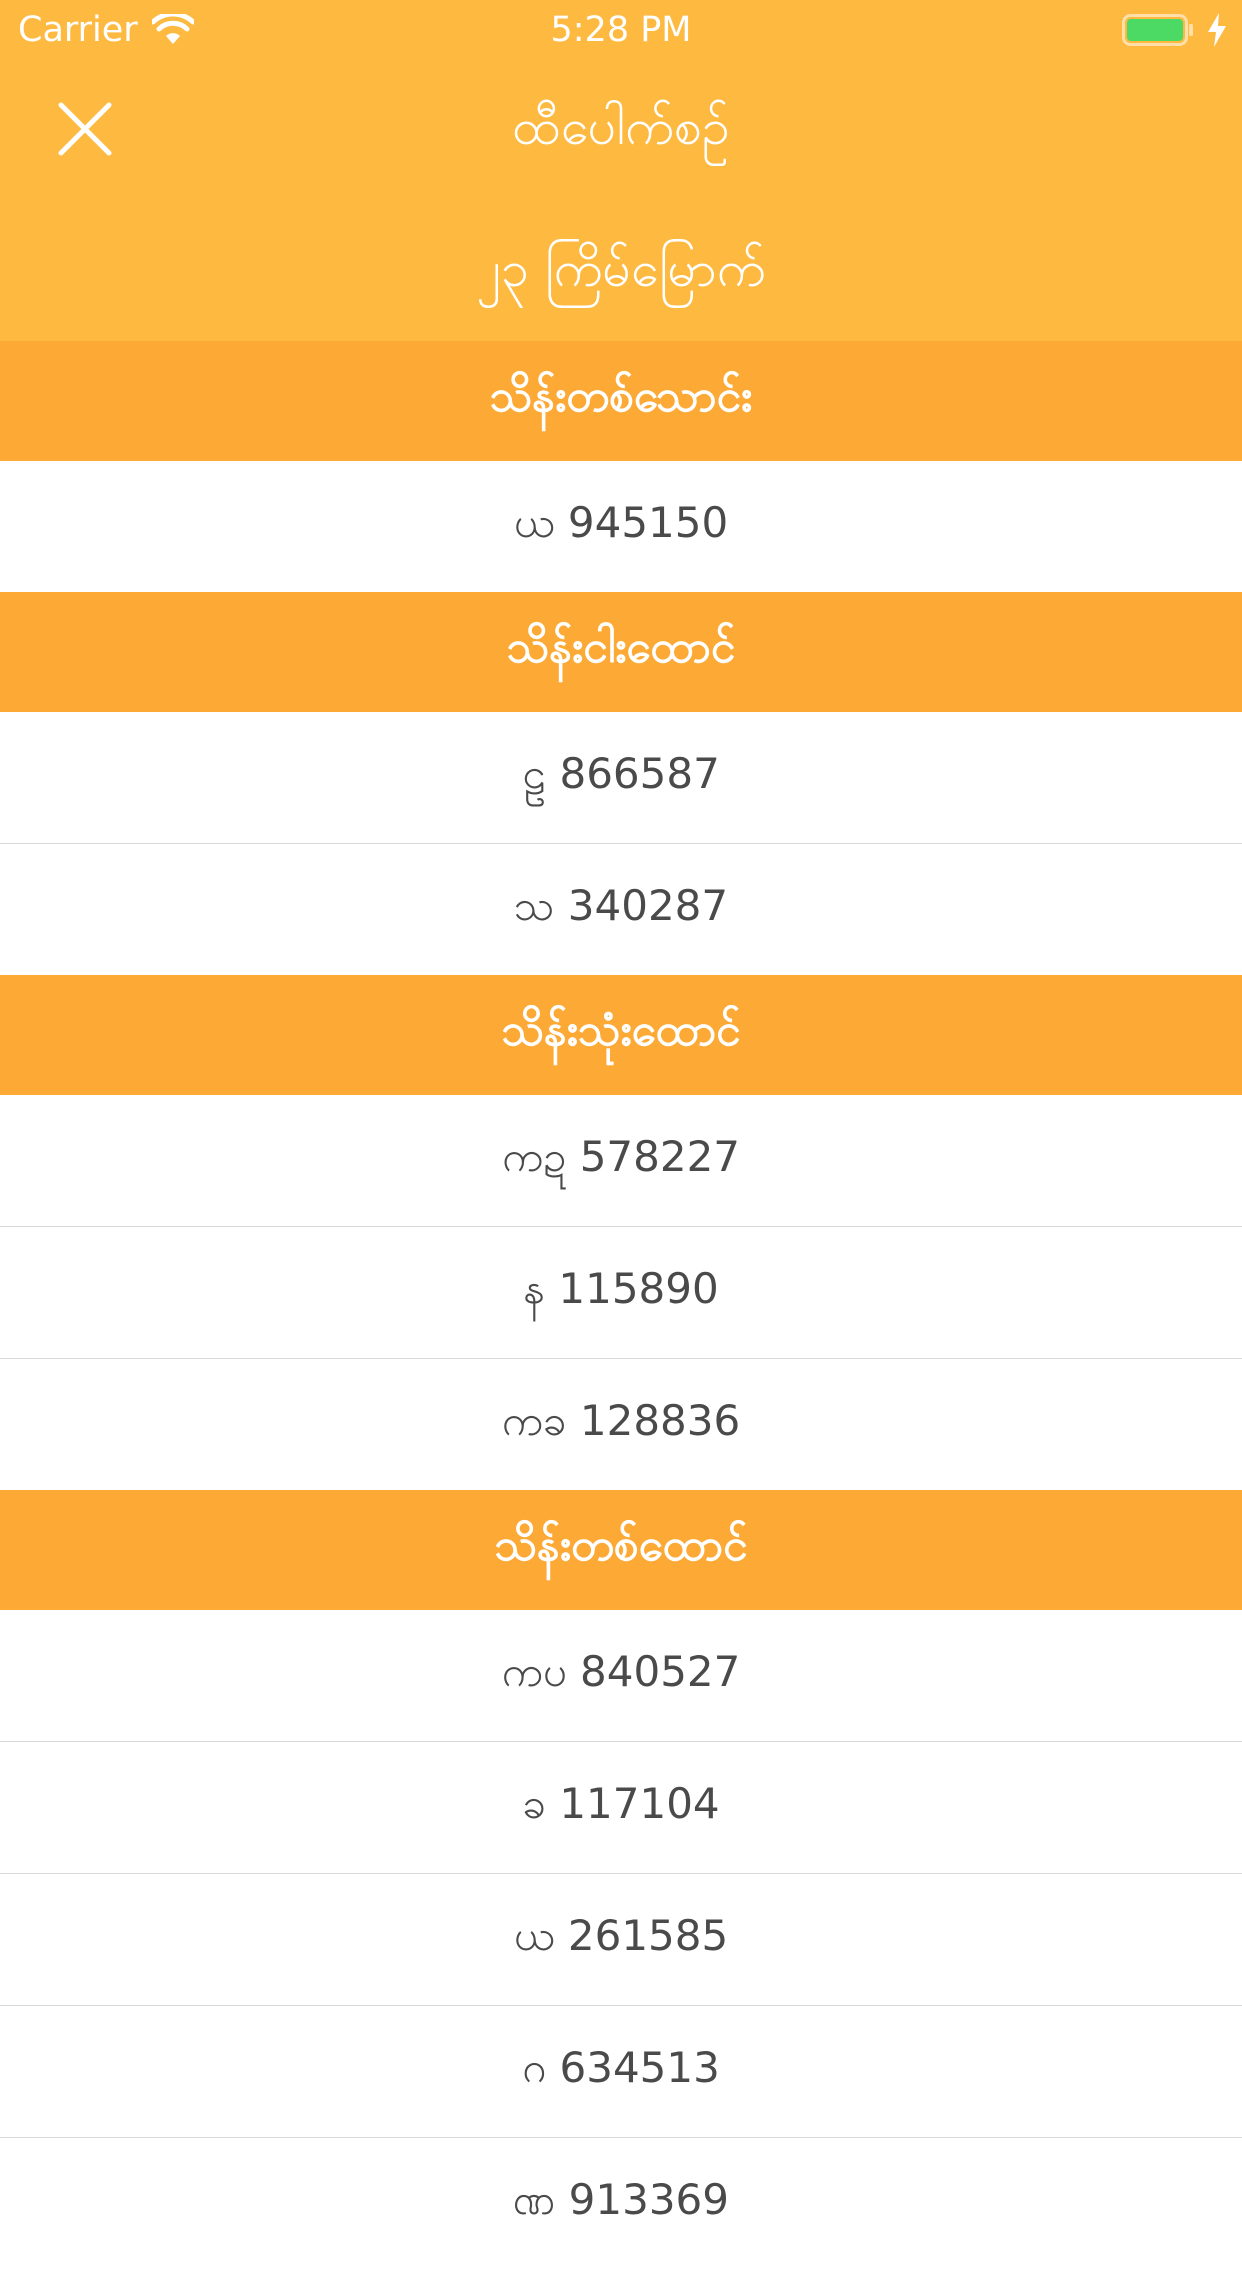 The image size is (1242, 2269). I want to click on section-header-prize-1: သိန်းတစ်သောင်း, so click(621, 401).